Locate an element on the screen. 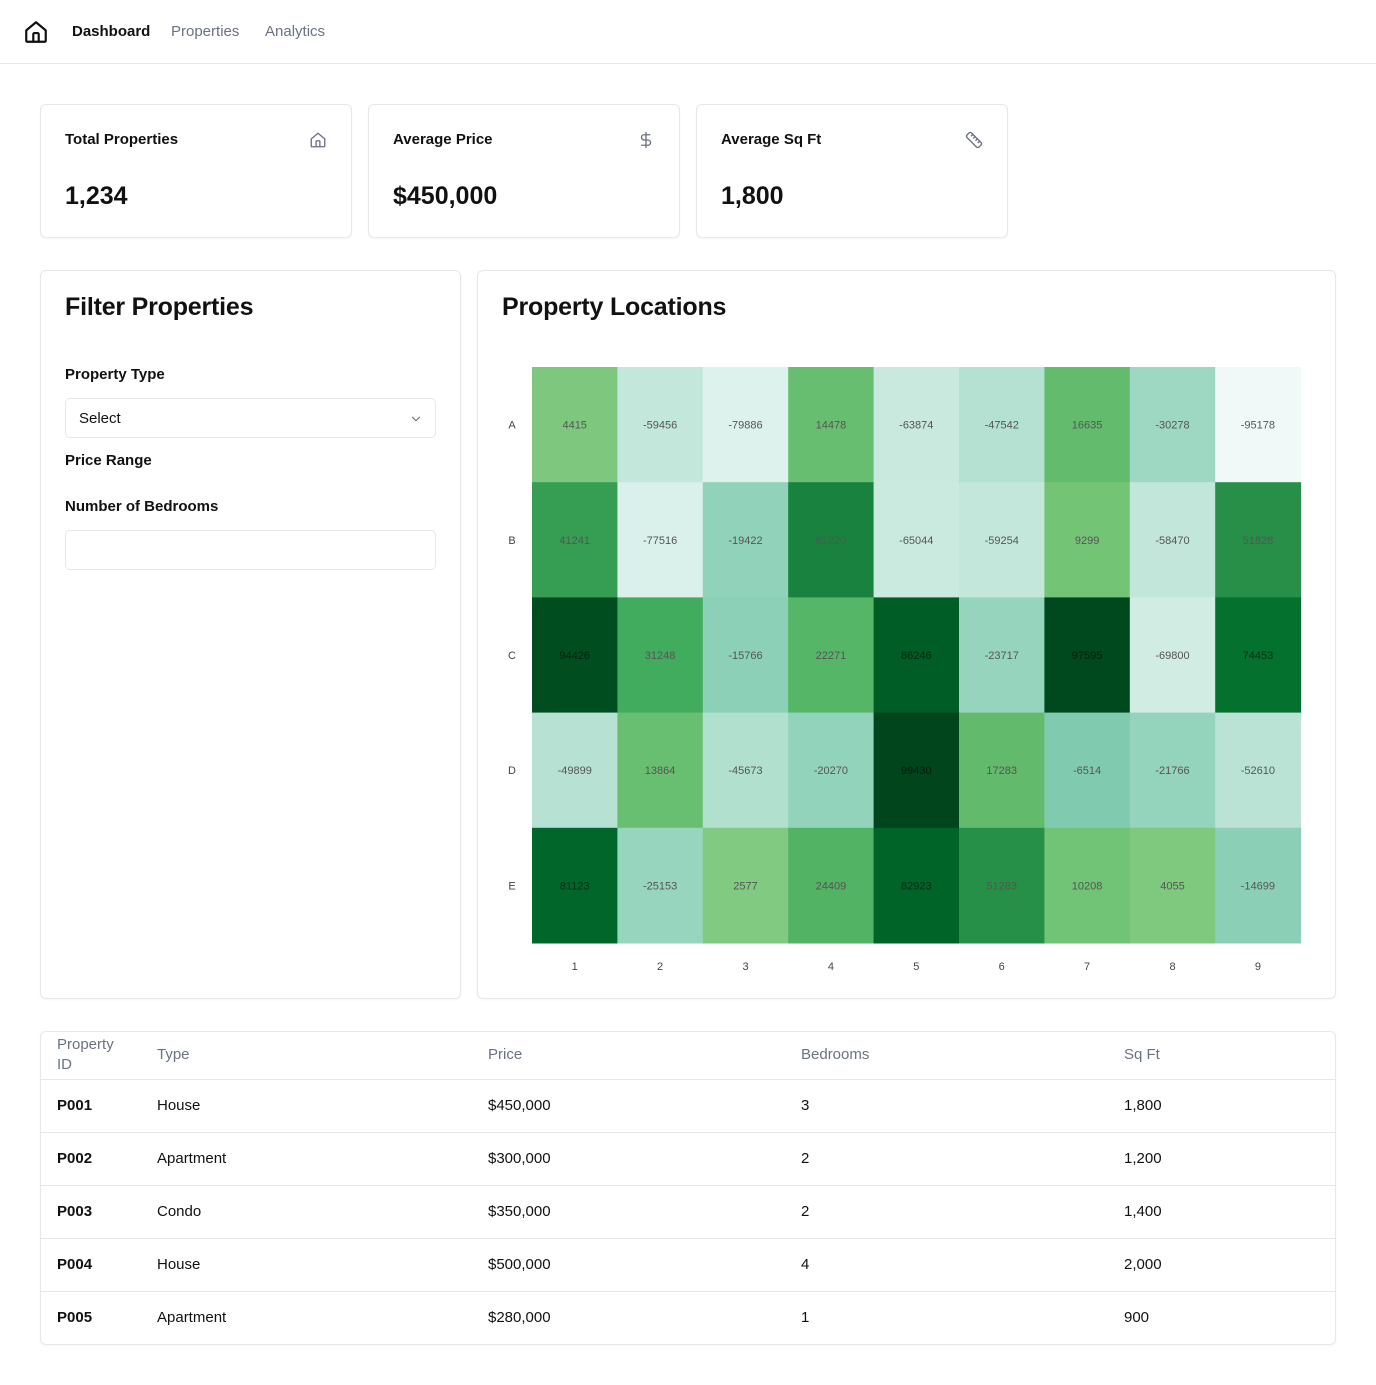  heatmap-column-label: 5 is located at coordinates (916, 967).